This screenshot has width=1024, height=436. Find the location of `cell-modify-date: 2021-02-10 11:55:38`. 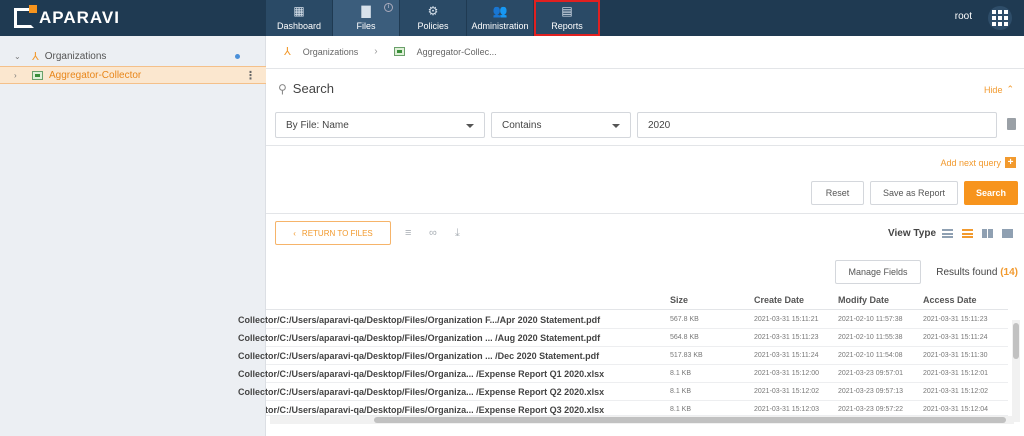

cell-modify-date: 2021-02-10 11:55:38 is located at coordinates (870, 337).